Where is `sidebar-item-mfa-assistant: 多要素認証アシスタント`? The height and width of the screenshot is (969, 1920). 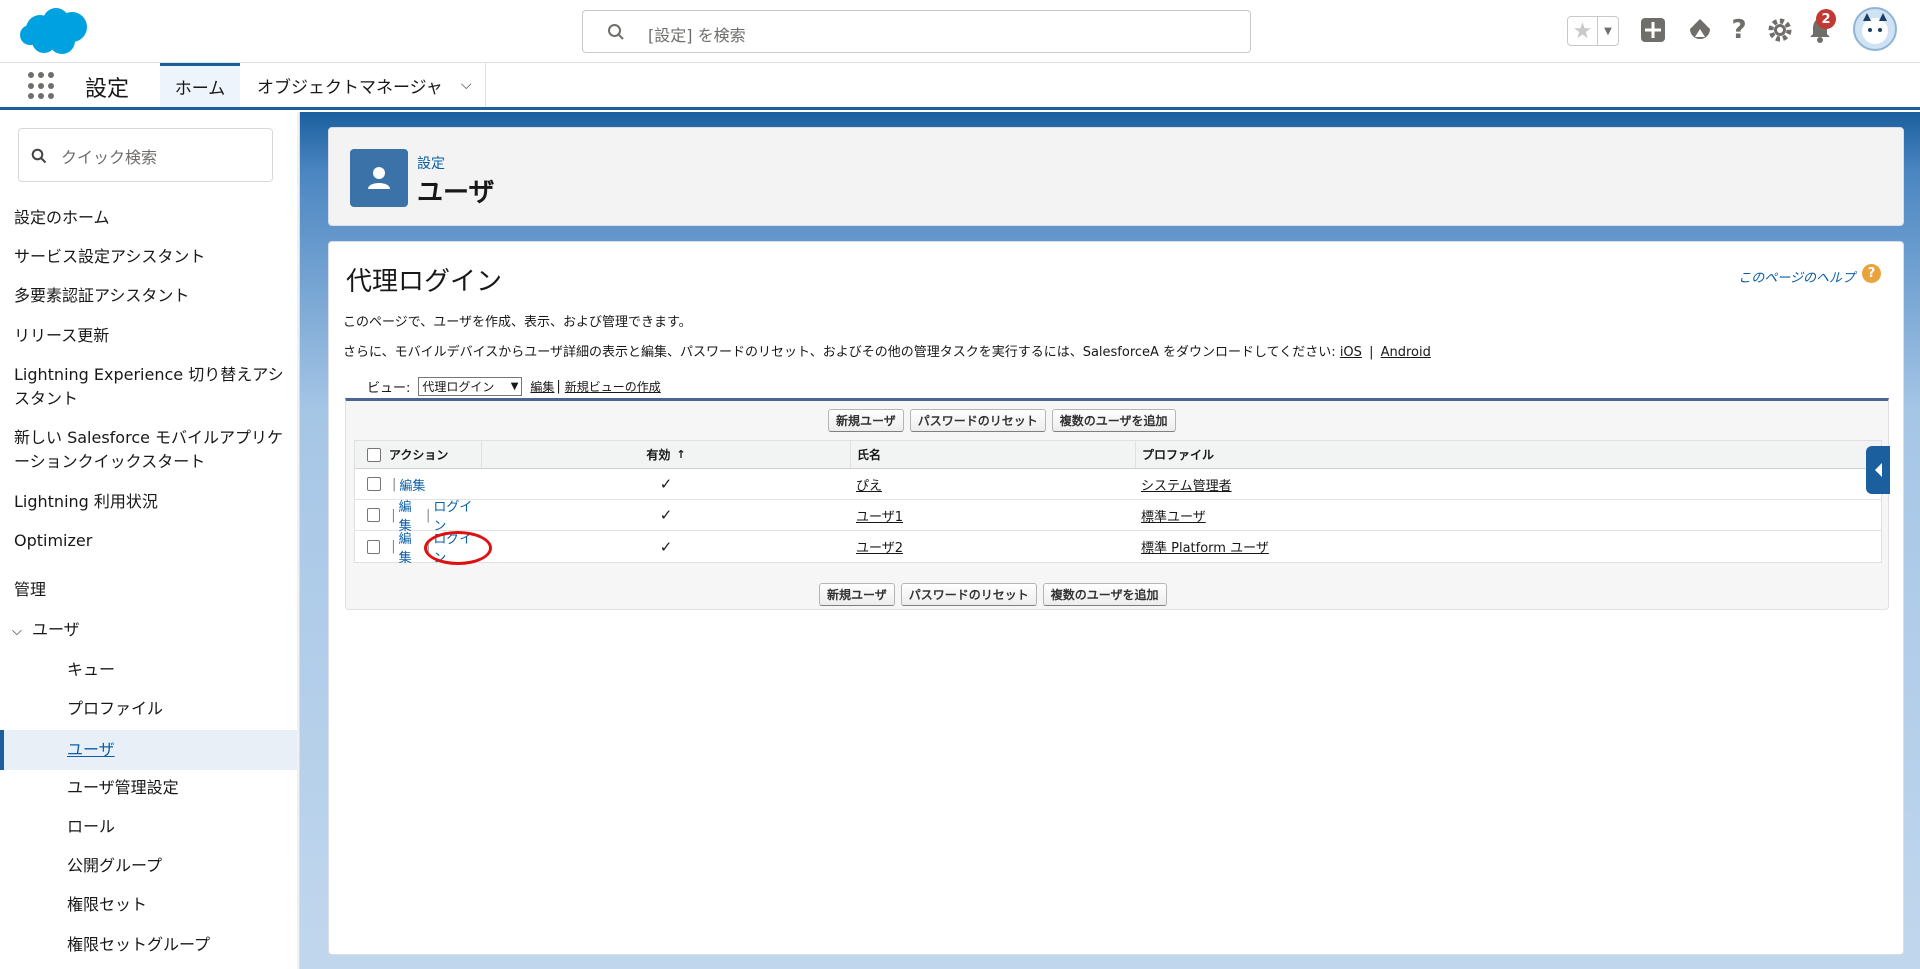
sidebar-item-mfa-assistant: 多要素認証アシスタント is located at coordinates (152, 296).